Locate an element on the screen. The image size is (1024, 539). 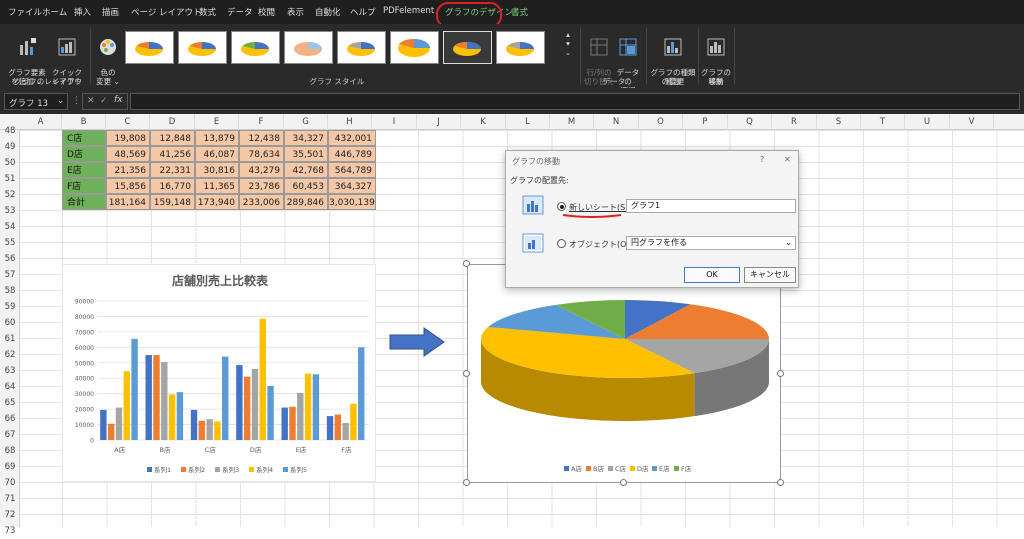
menu-draw: 描画 is located at coordinates (110, 12).